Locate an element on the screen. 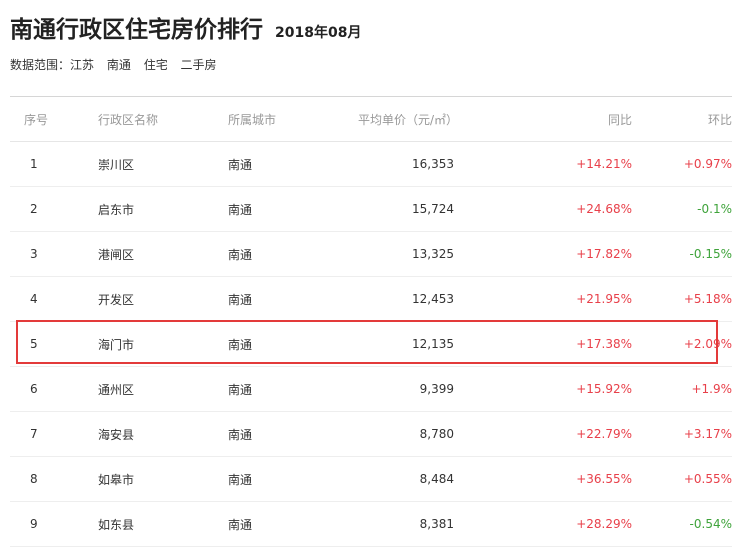  cell-avg-price: 12,135 is located at coordinates (406, 344).